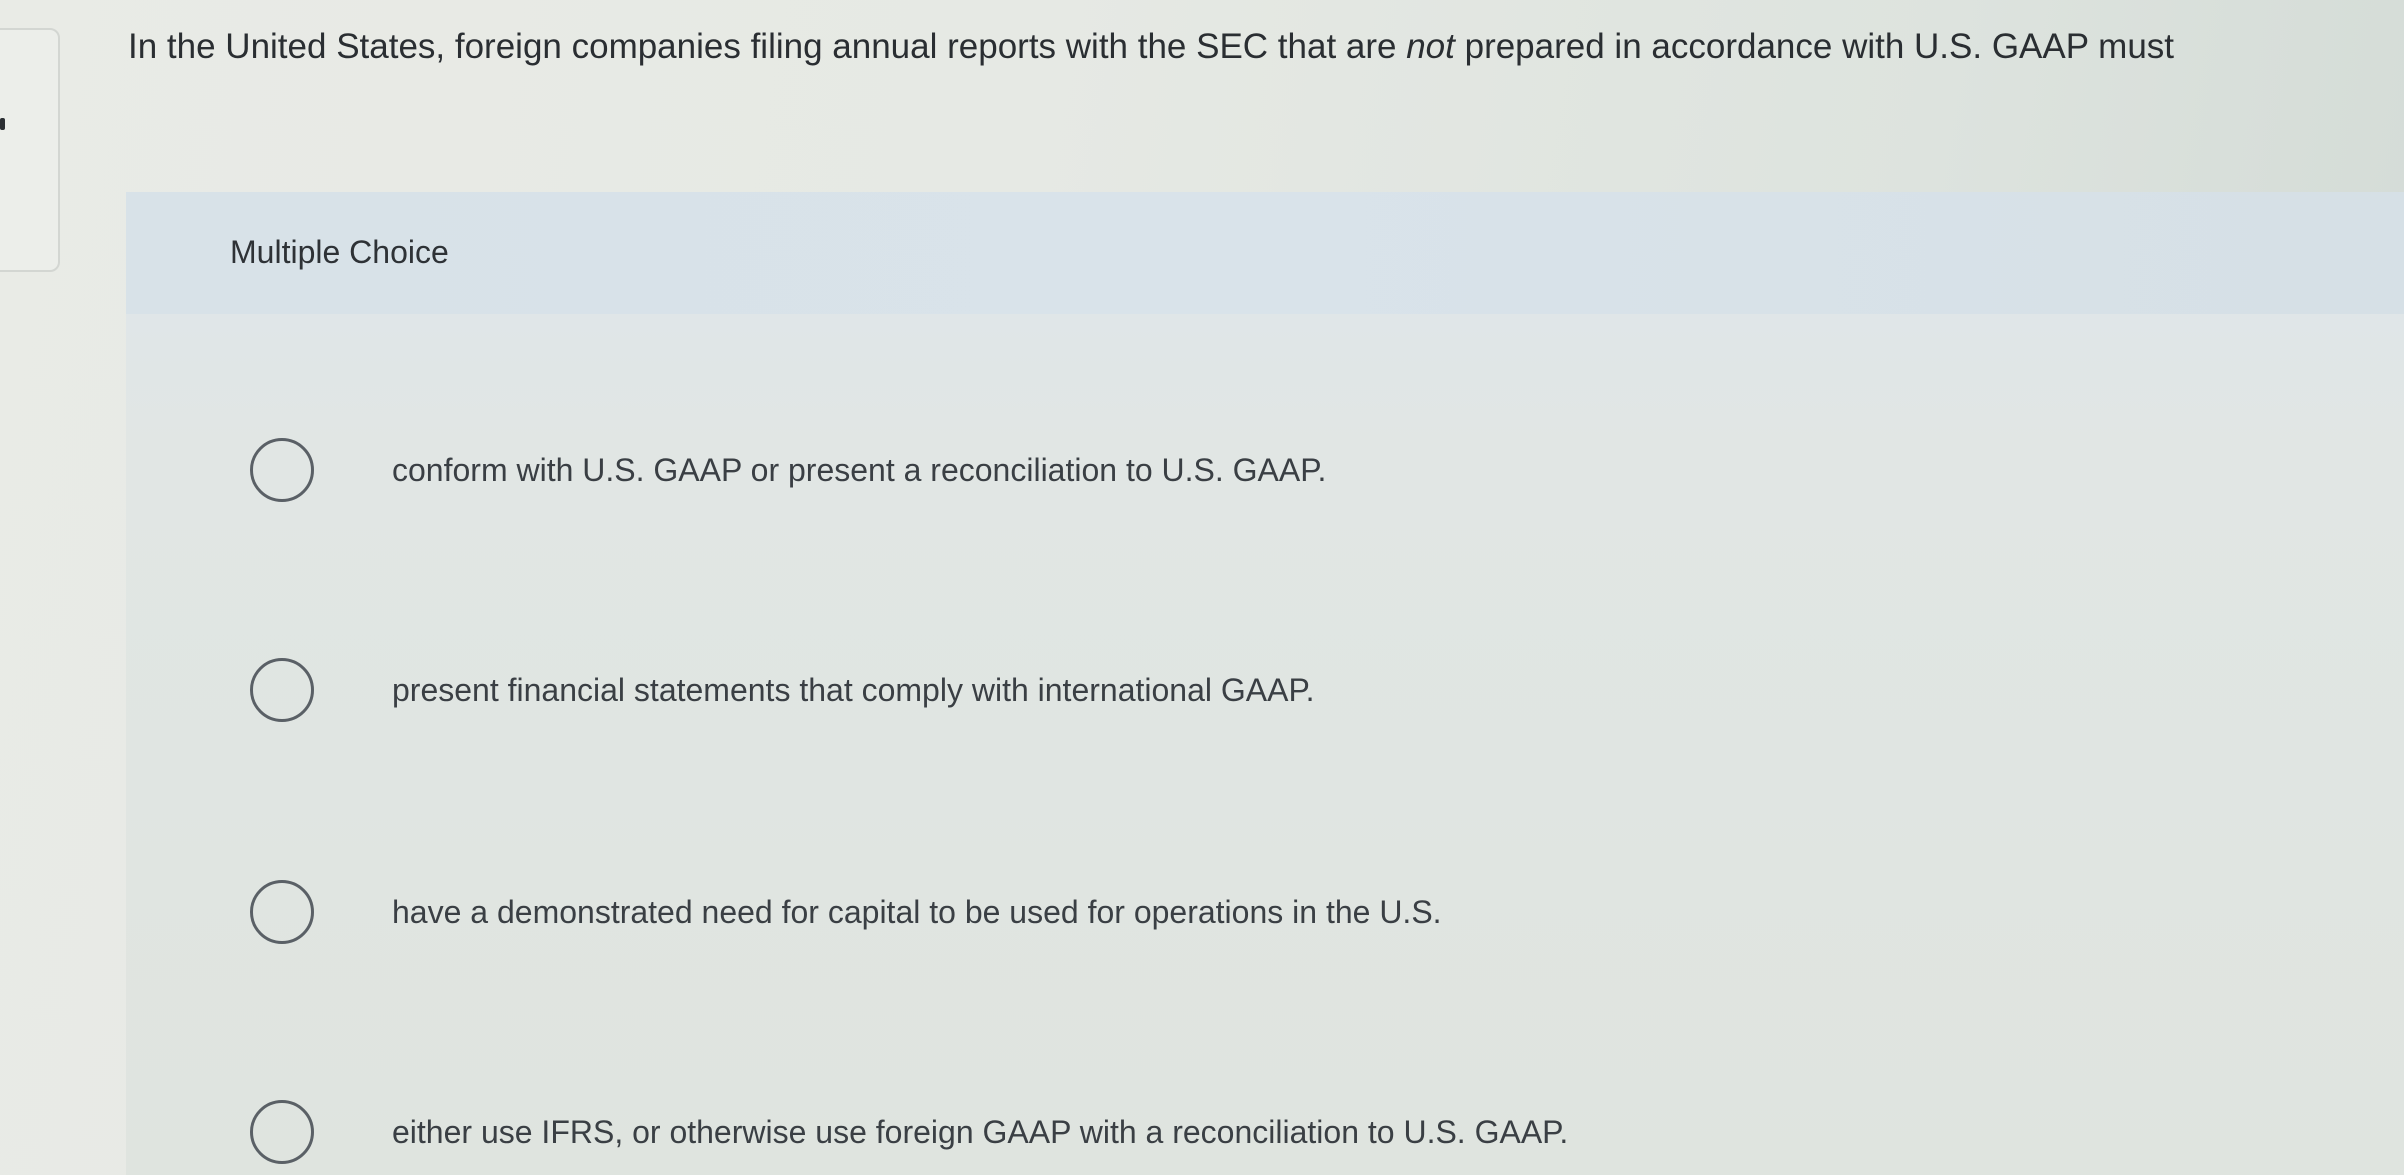 The width and height of the screenshot is (2404, 1175). What do you see at coordinates (30, 150) in the screenshot?
I see `left-panel-edge` at bounding box center [30, 150].